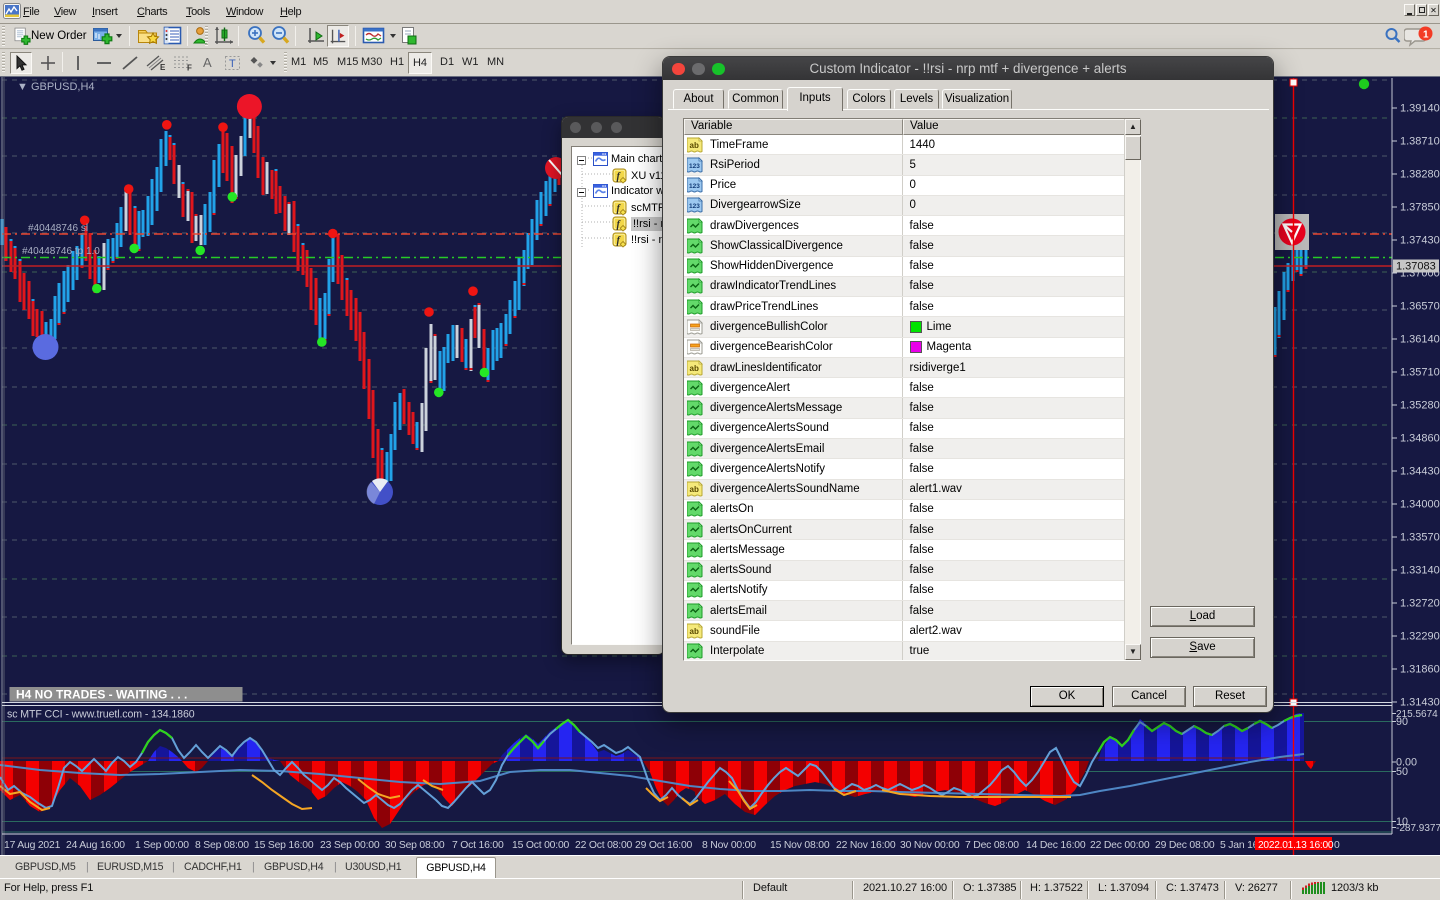 This screenshot has height=900, width=1440. What do you see at coordinates (1418, 828) in the screenshot?
I see `svg-text: -287.9377` at bounding box center [1418, 828].